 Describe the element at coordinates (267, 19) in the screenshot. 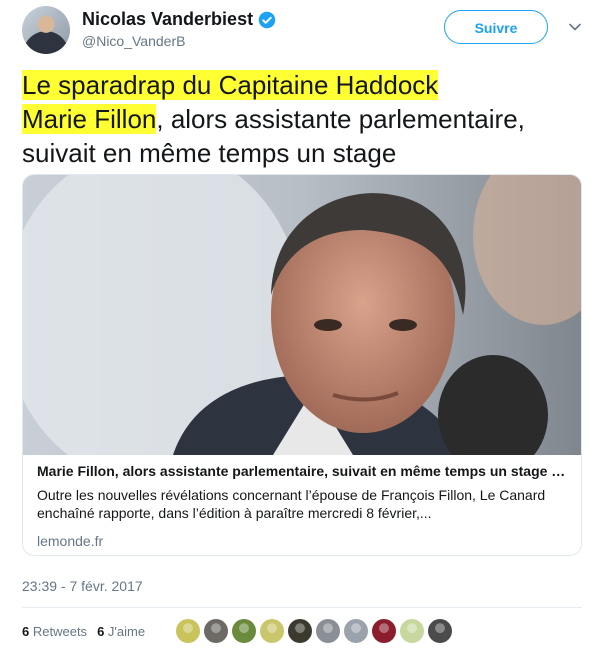

I see `verified-badge-icon` at that location.